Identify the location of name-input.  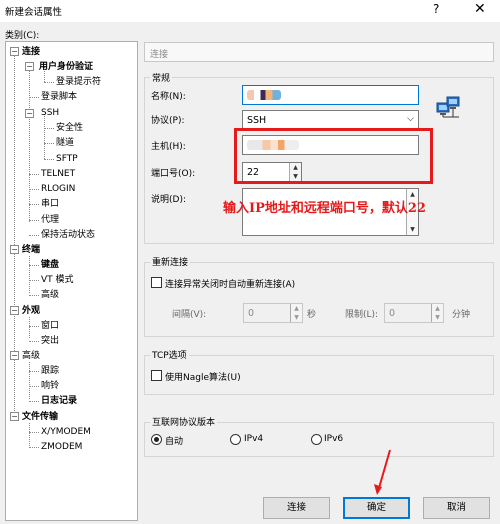
(330, 95).